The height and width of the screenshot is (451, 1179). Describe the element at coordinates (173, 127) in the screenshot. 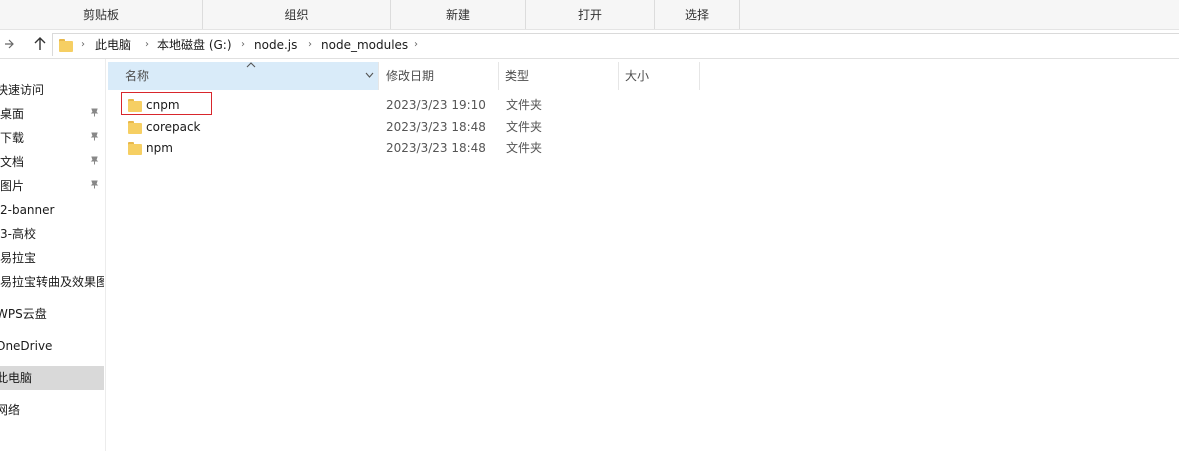

I see `file-name: corepack` at that location.